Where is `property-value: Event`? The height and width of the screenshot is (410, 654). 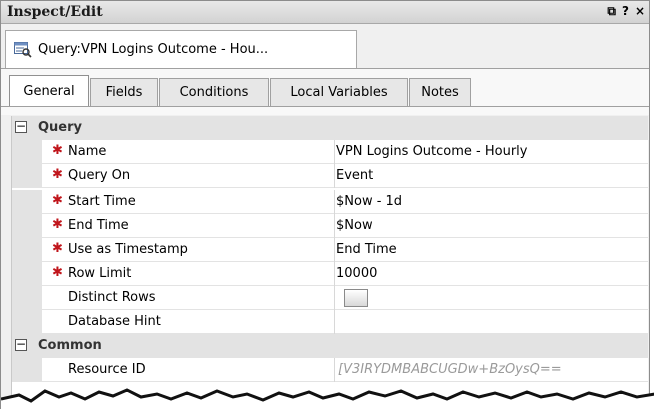
property-value: Event is located at coordinates (354, 175).